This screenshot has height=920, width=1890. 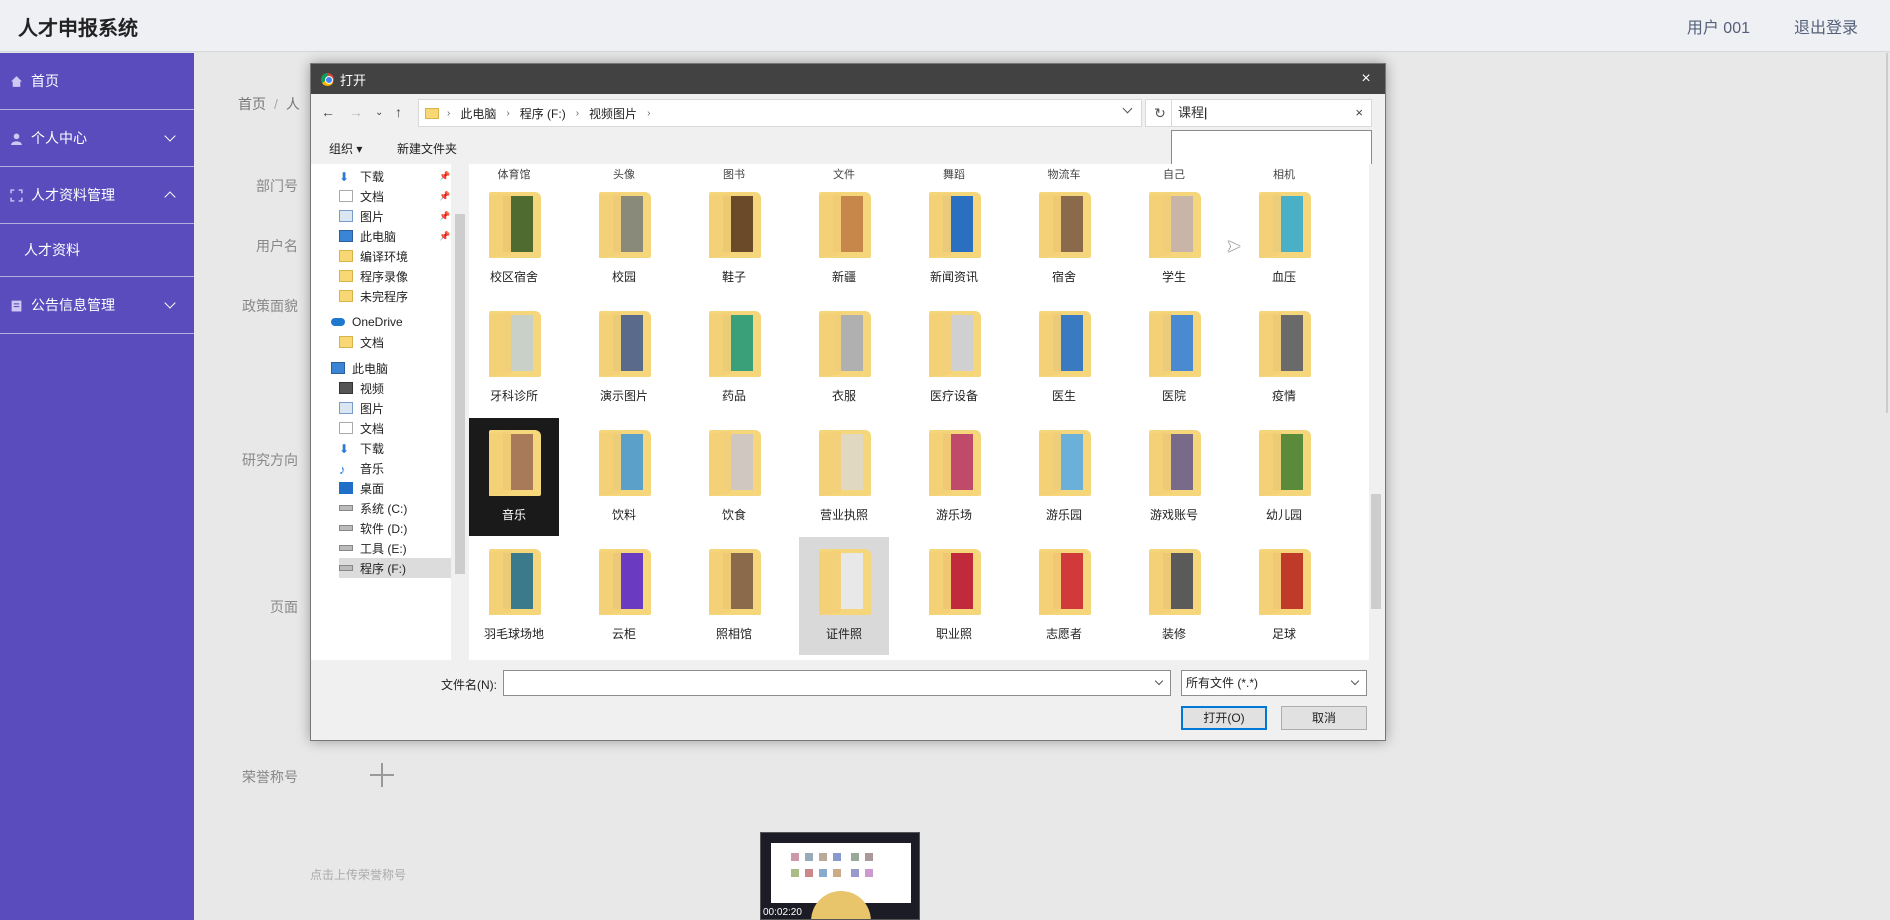 What do you see at coordinates (613, 113) in the screenshot?
I see `address-segment: 视频图片` at bounding box center [613, 113].